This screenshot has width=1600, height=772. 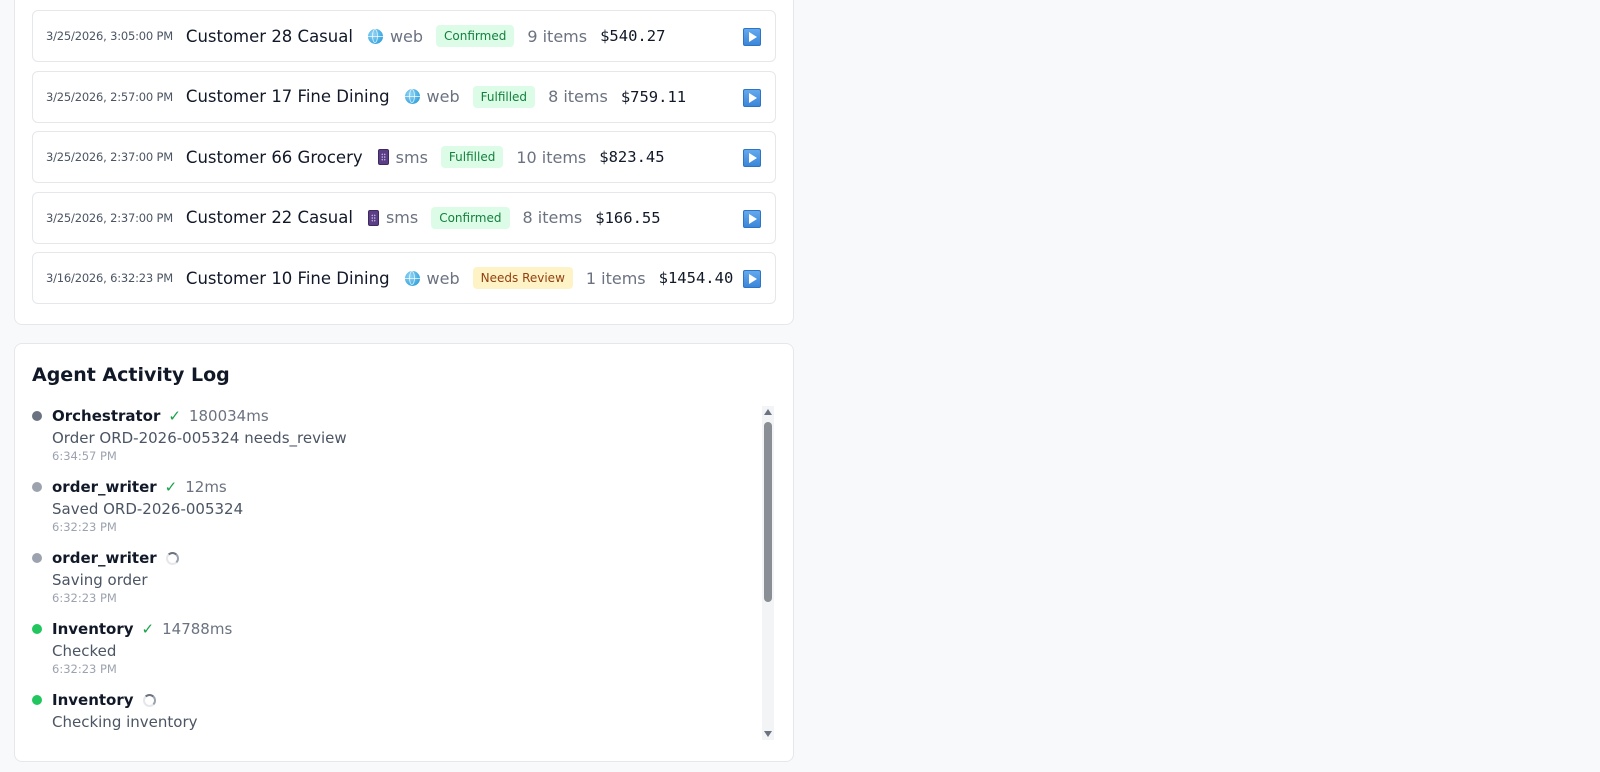 I want to click on order-total: $759.11, so click(x=653, y=96).